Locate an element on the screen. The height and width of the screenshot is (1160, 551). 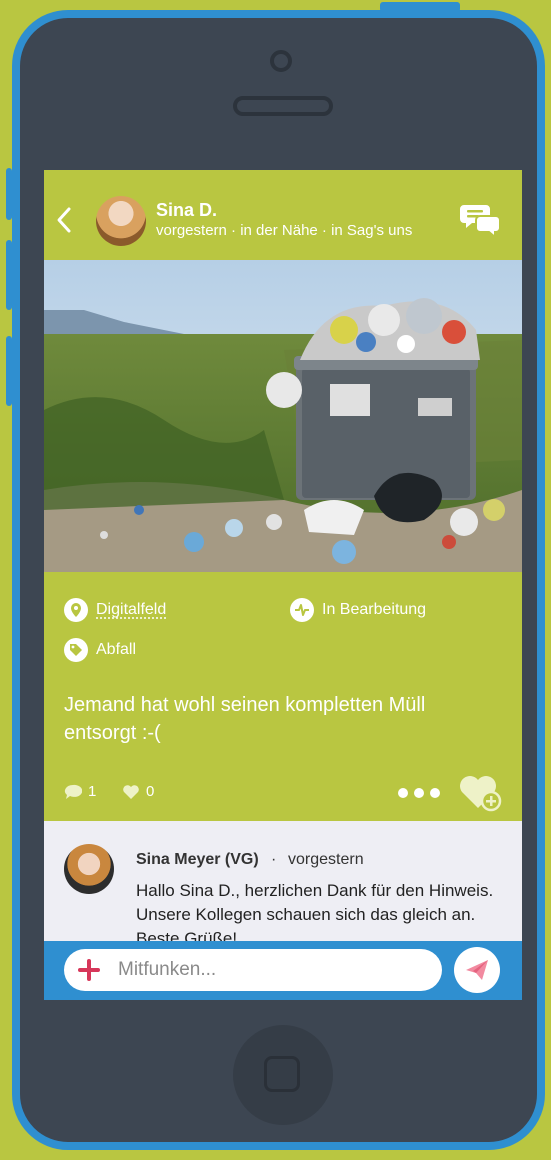
more-options-icon is located at coordinates (419, 793).